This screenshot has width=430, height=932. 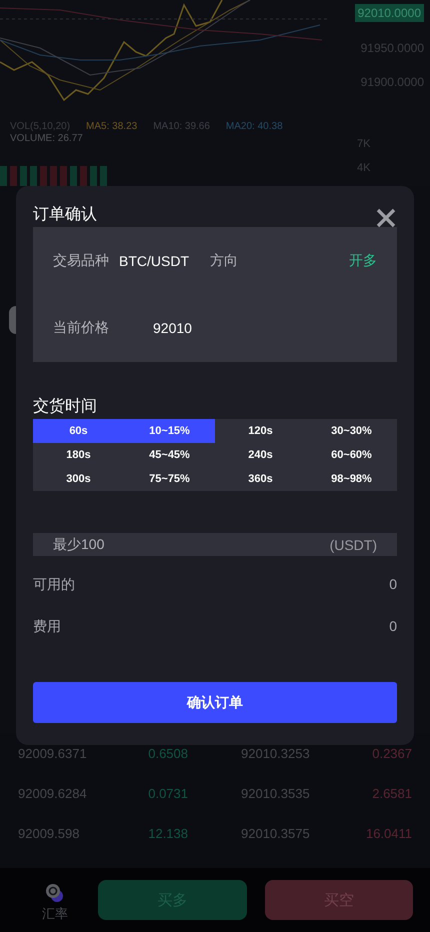 I want to click on ask-price: 92010.3575, so click(x=276, y=833).